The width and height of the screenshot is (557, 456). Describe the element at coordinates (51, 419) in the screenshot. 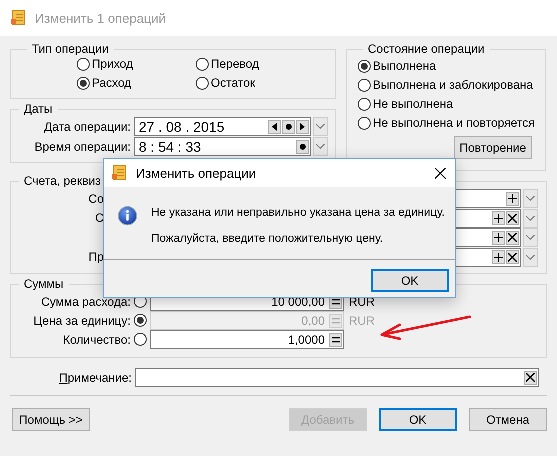

I see `dialog-button: Помощь >>` at that location.